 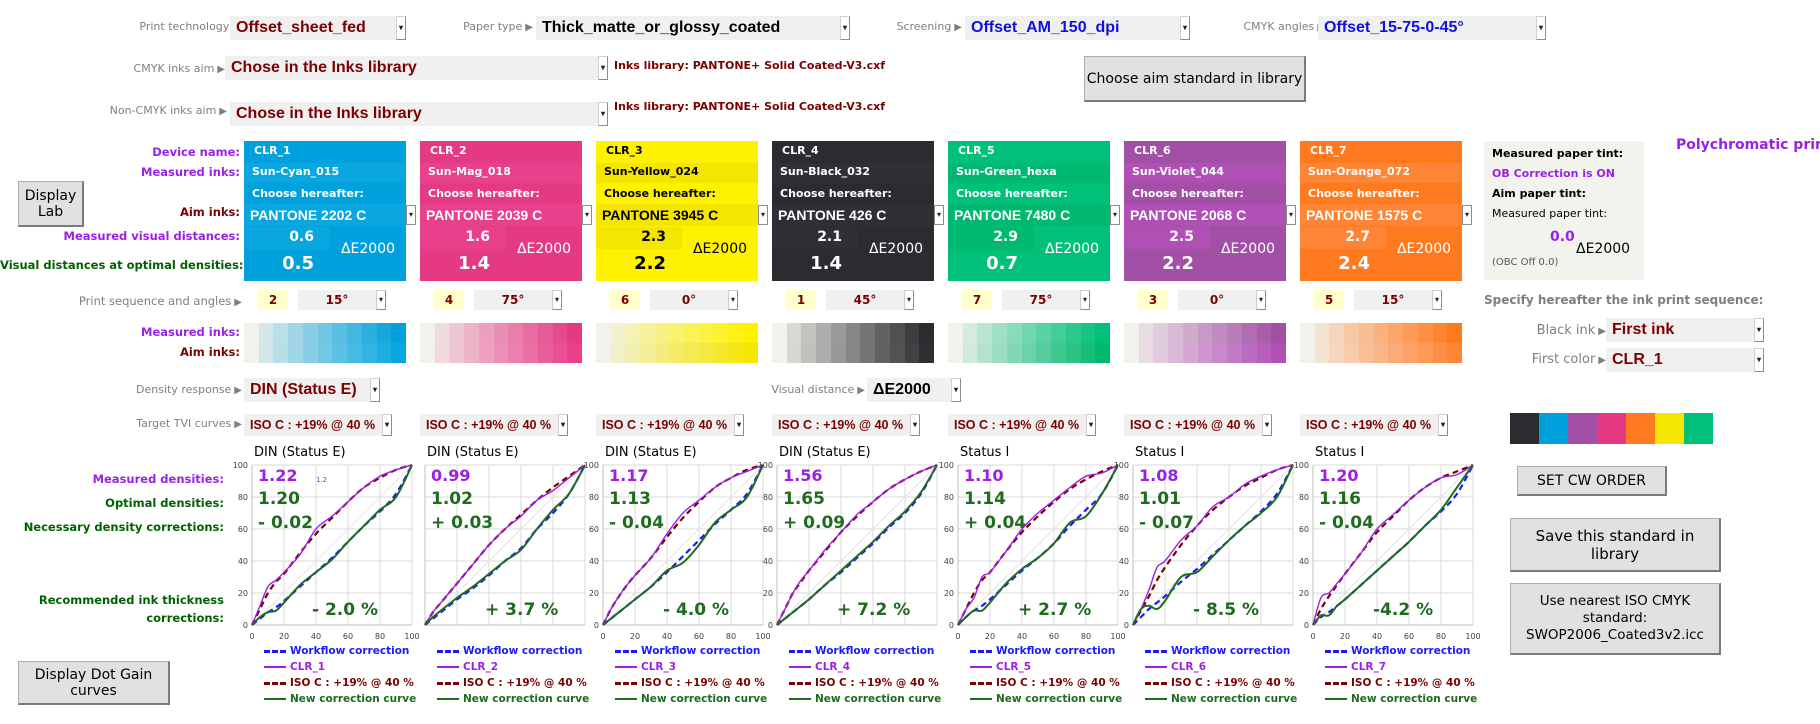 What do you see at coordinates (51, 204) in the screenshot?
I see `display-lab-button: Display Lab` at bounding box center [51, 204].